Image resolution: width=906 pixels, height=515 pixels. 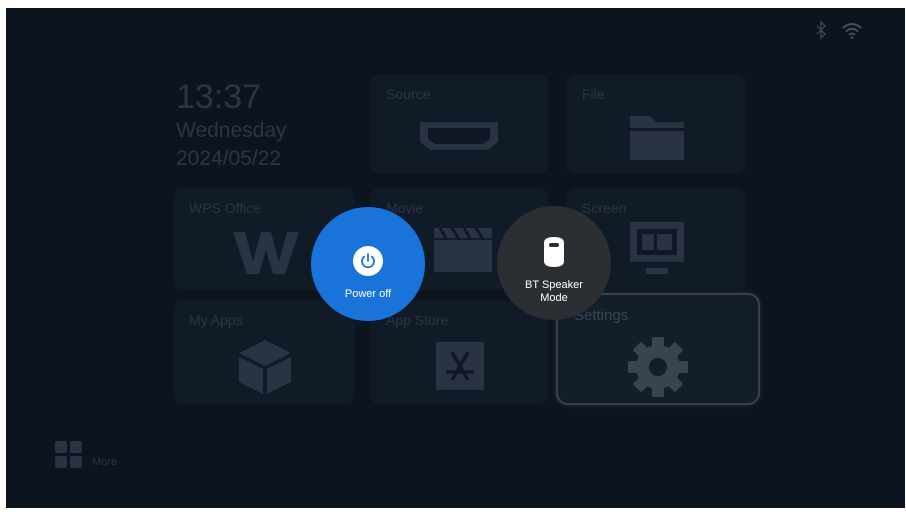 I want to click on tile-app-store: App Store, so click(x=459, y=352).